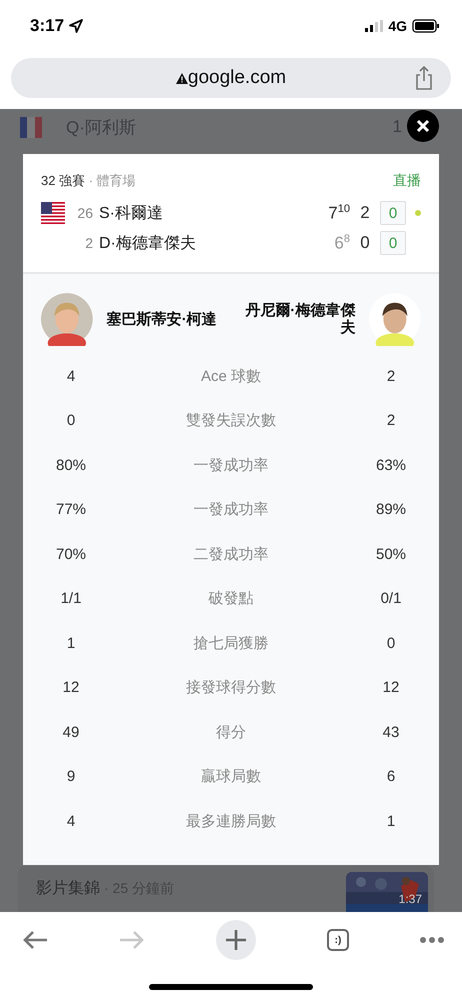 This screenshot has height=1000, width=462. Describe the element at coordinates (391, 732) in the screenshot. I see `stat-value: 43` at that location.